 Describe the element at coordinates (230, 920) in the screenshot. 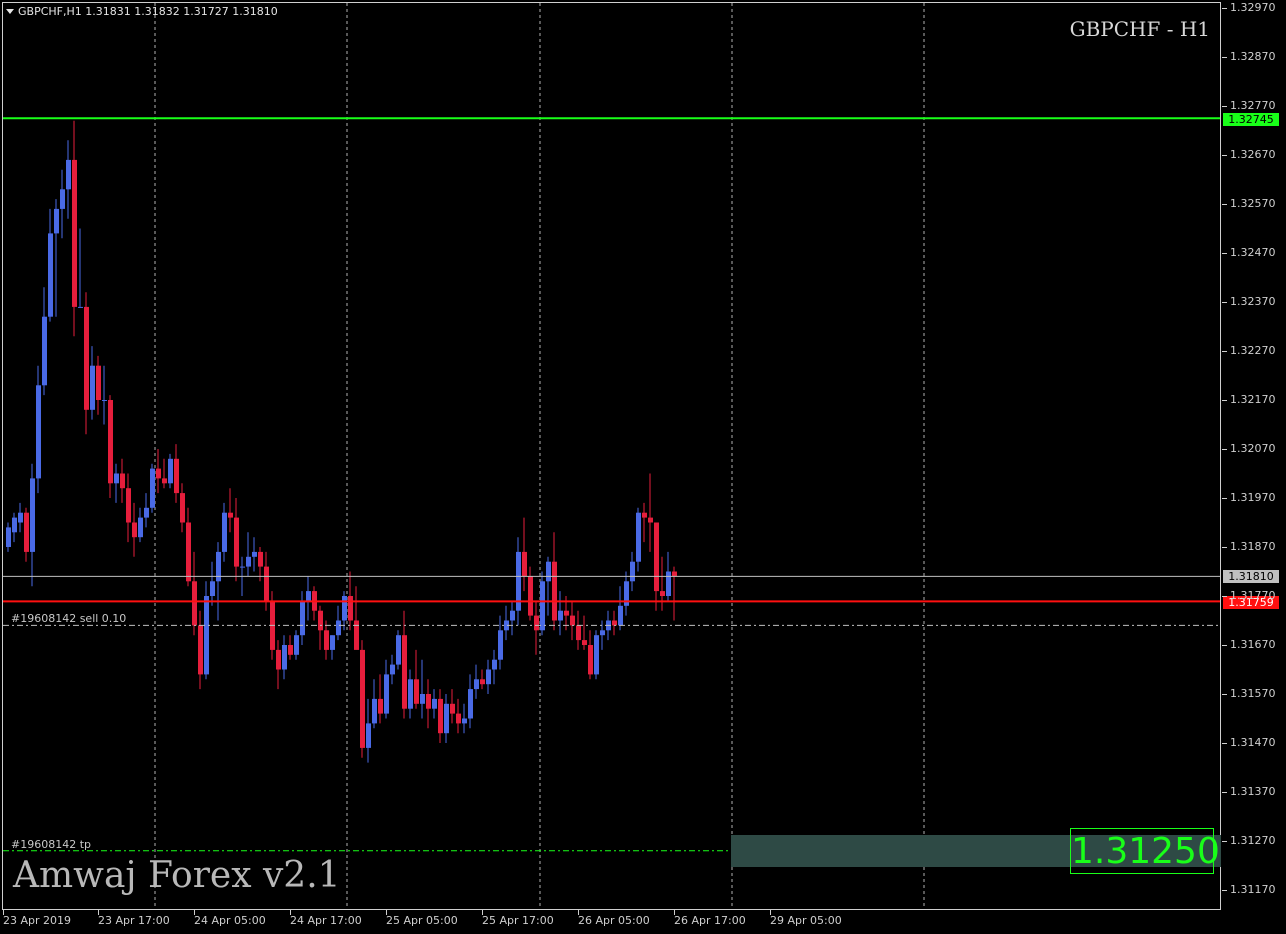

I see `time-tick-label: 24 Apr 05:00` at that location.